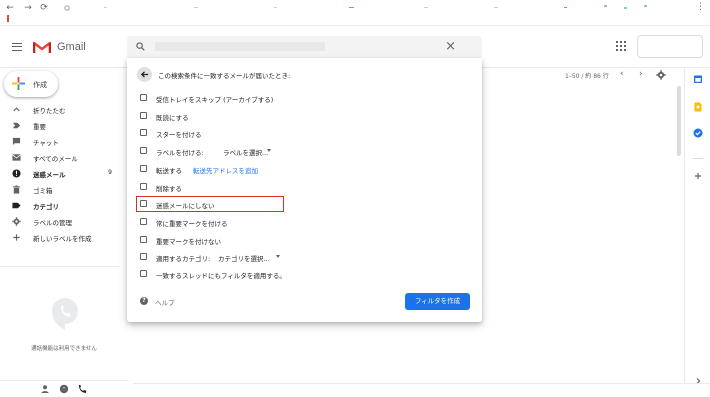 The height and width of the screenshot is (397, 710). Describe the element at coordinates (188, 242) in the screenshot. I see `option-label: 重要マークを付けない` at that location.